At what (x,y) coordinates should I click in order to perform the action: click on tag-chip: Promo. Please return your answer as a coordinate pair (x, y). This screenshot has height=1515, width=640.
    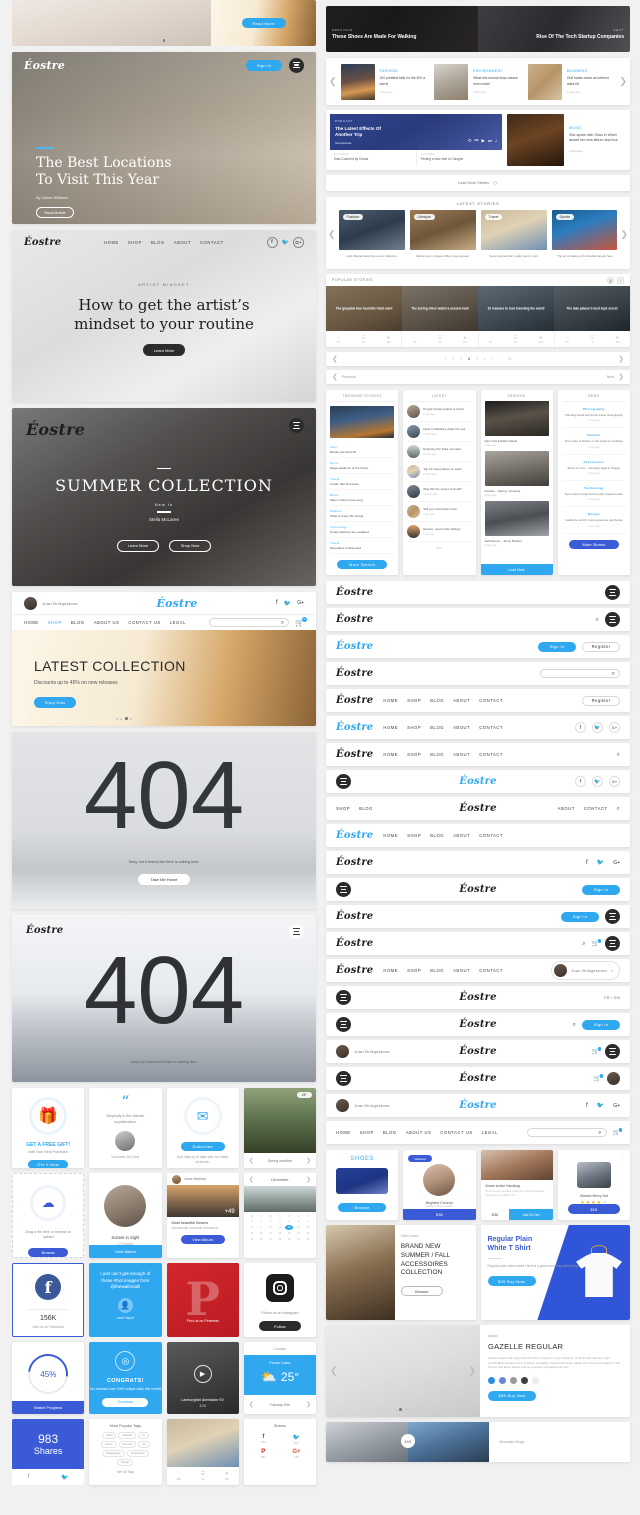
    Looking at the image, I should click on (108, 1444).